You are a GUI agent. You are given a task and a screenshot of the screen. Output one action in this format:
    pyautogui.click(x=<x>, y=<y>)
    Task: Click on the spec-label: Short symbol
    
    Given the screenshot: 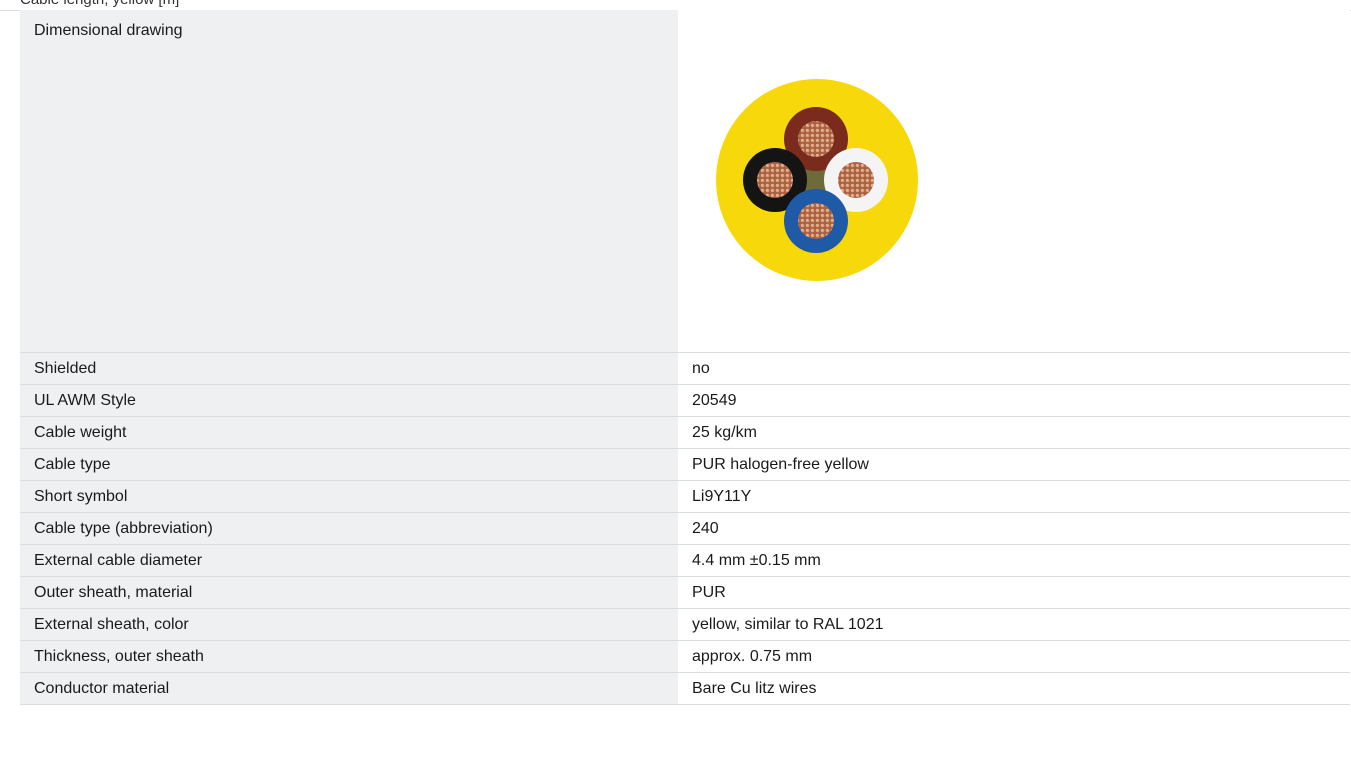 What is the action you would take?
    pyautogui.click(x=349, y=496)
    